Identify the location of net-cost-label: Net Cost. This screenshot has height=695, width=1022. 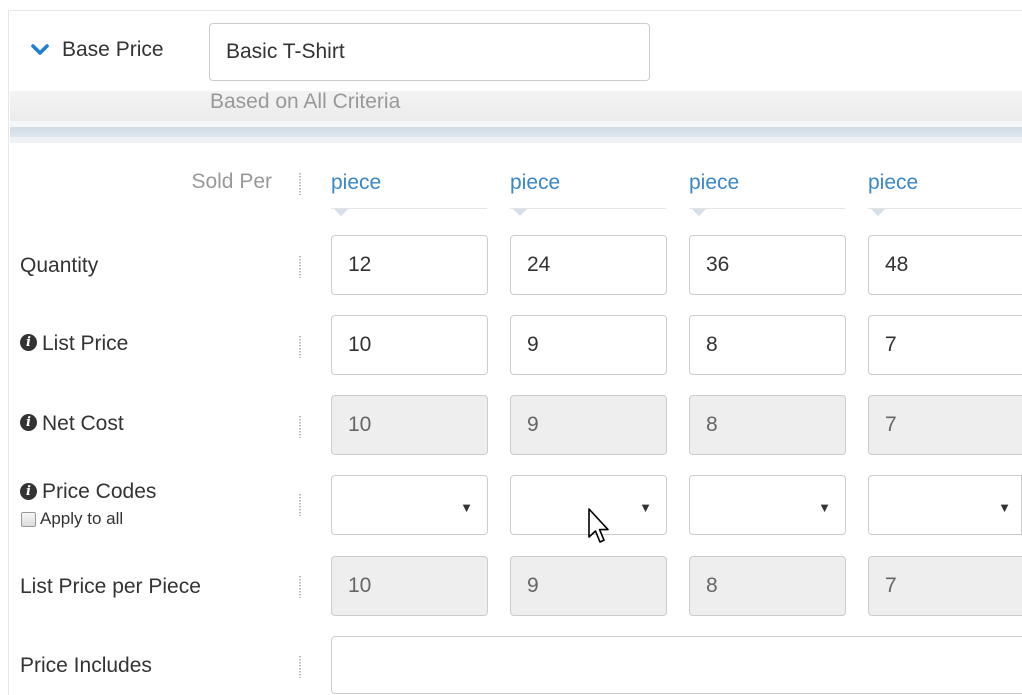
(83, 423).